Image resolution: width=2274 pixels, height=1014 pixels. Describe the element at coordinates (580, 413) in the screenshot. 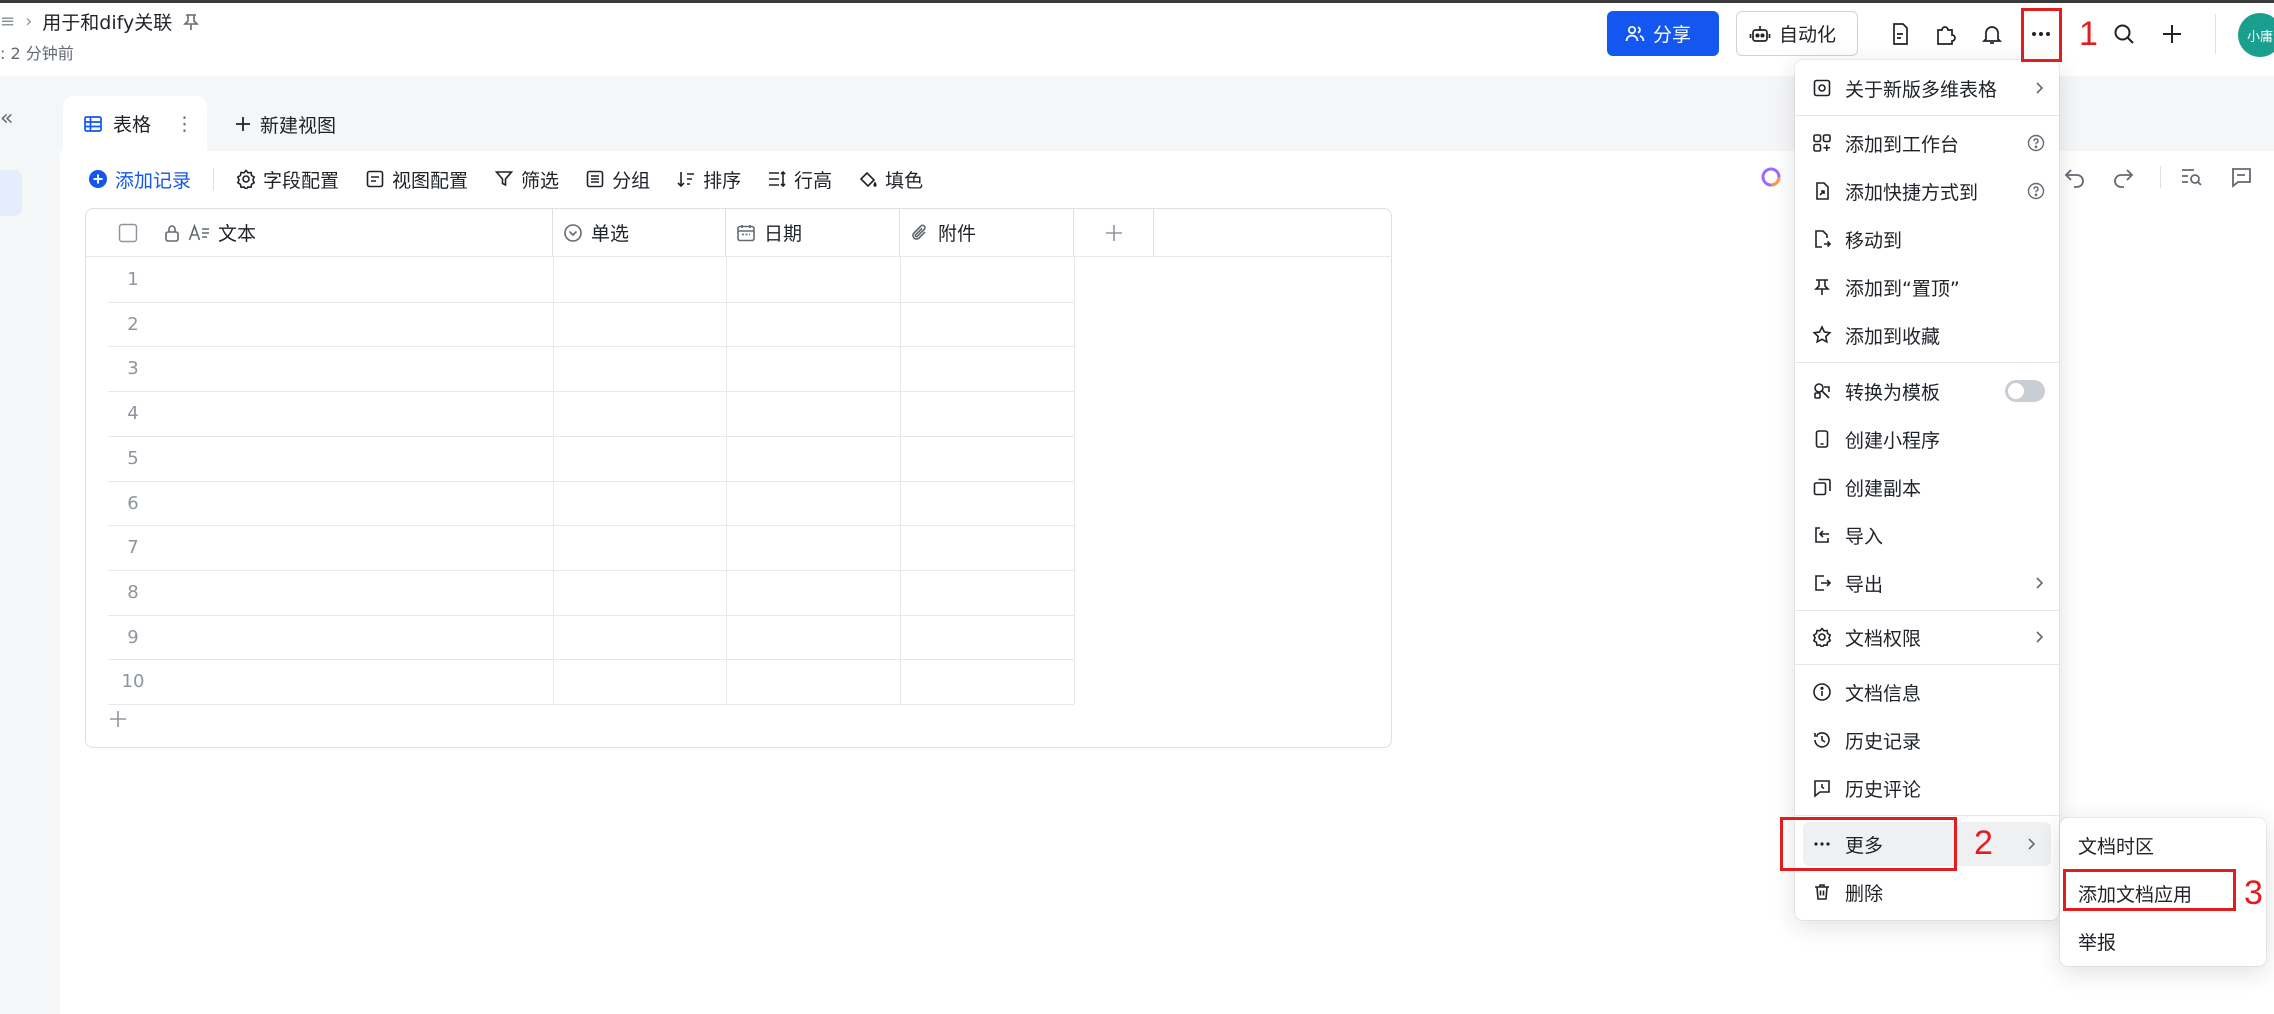

I see `table-row: 4` at that location.